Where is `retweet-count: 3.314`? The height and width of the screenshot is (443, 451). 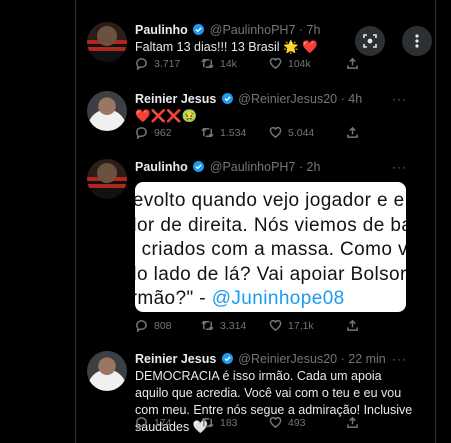
retweet-count: 3.314 is located at coordinates (233, 325).